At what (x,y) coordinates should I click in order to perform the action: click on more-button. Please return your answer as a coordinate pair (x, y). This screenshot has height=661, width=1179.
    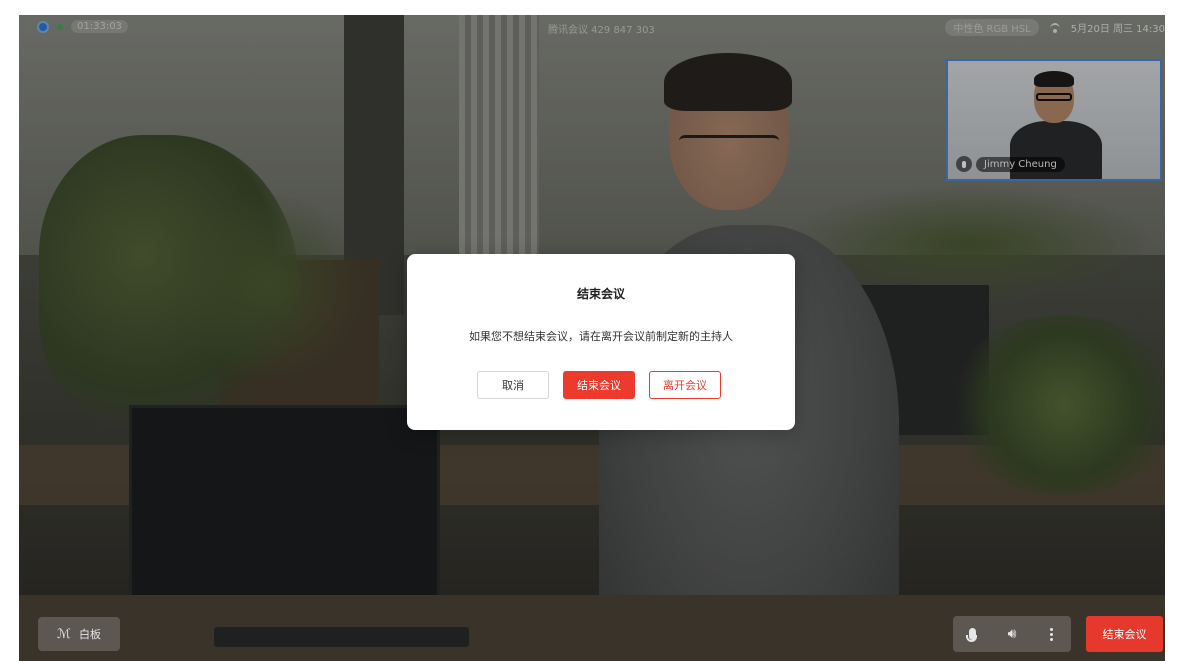
    Looking at the image, I should click on (1051, 634).